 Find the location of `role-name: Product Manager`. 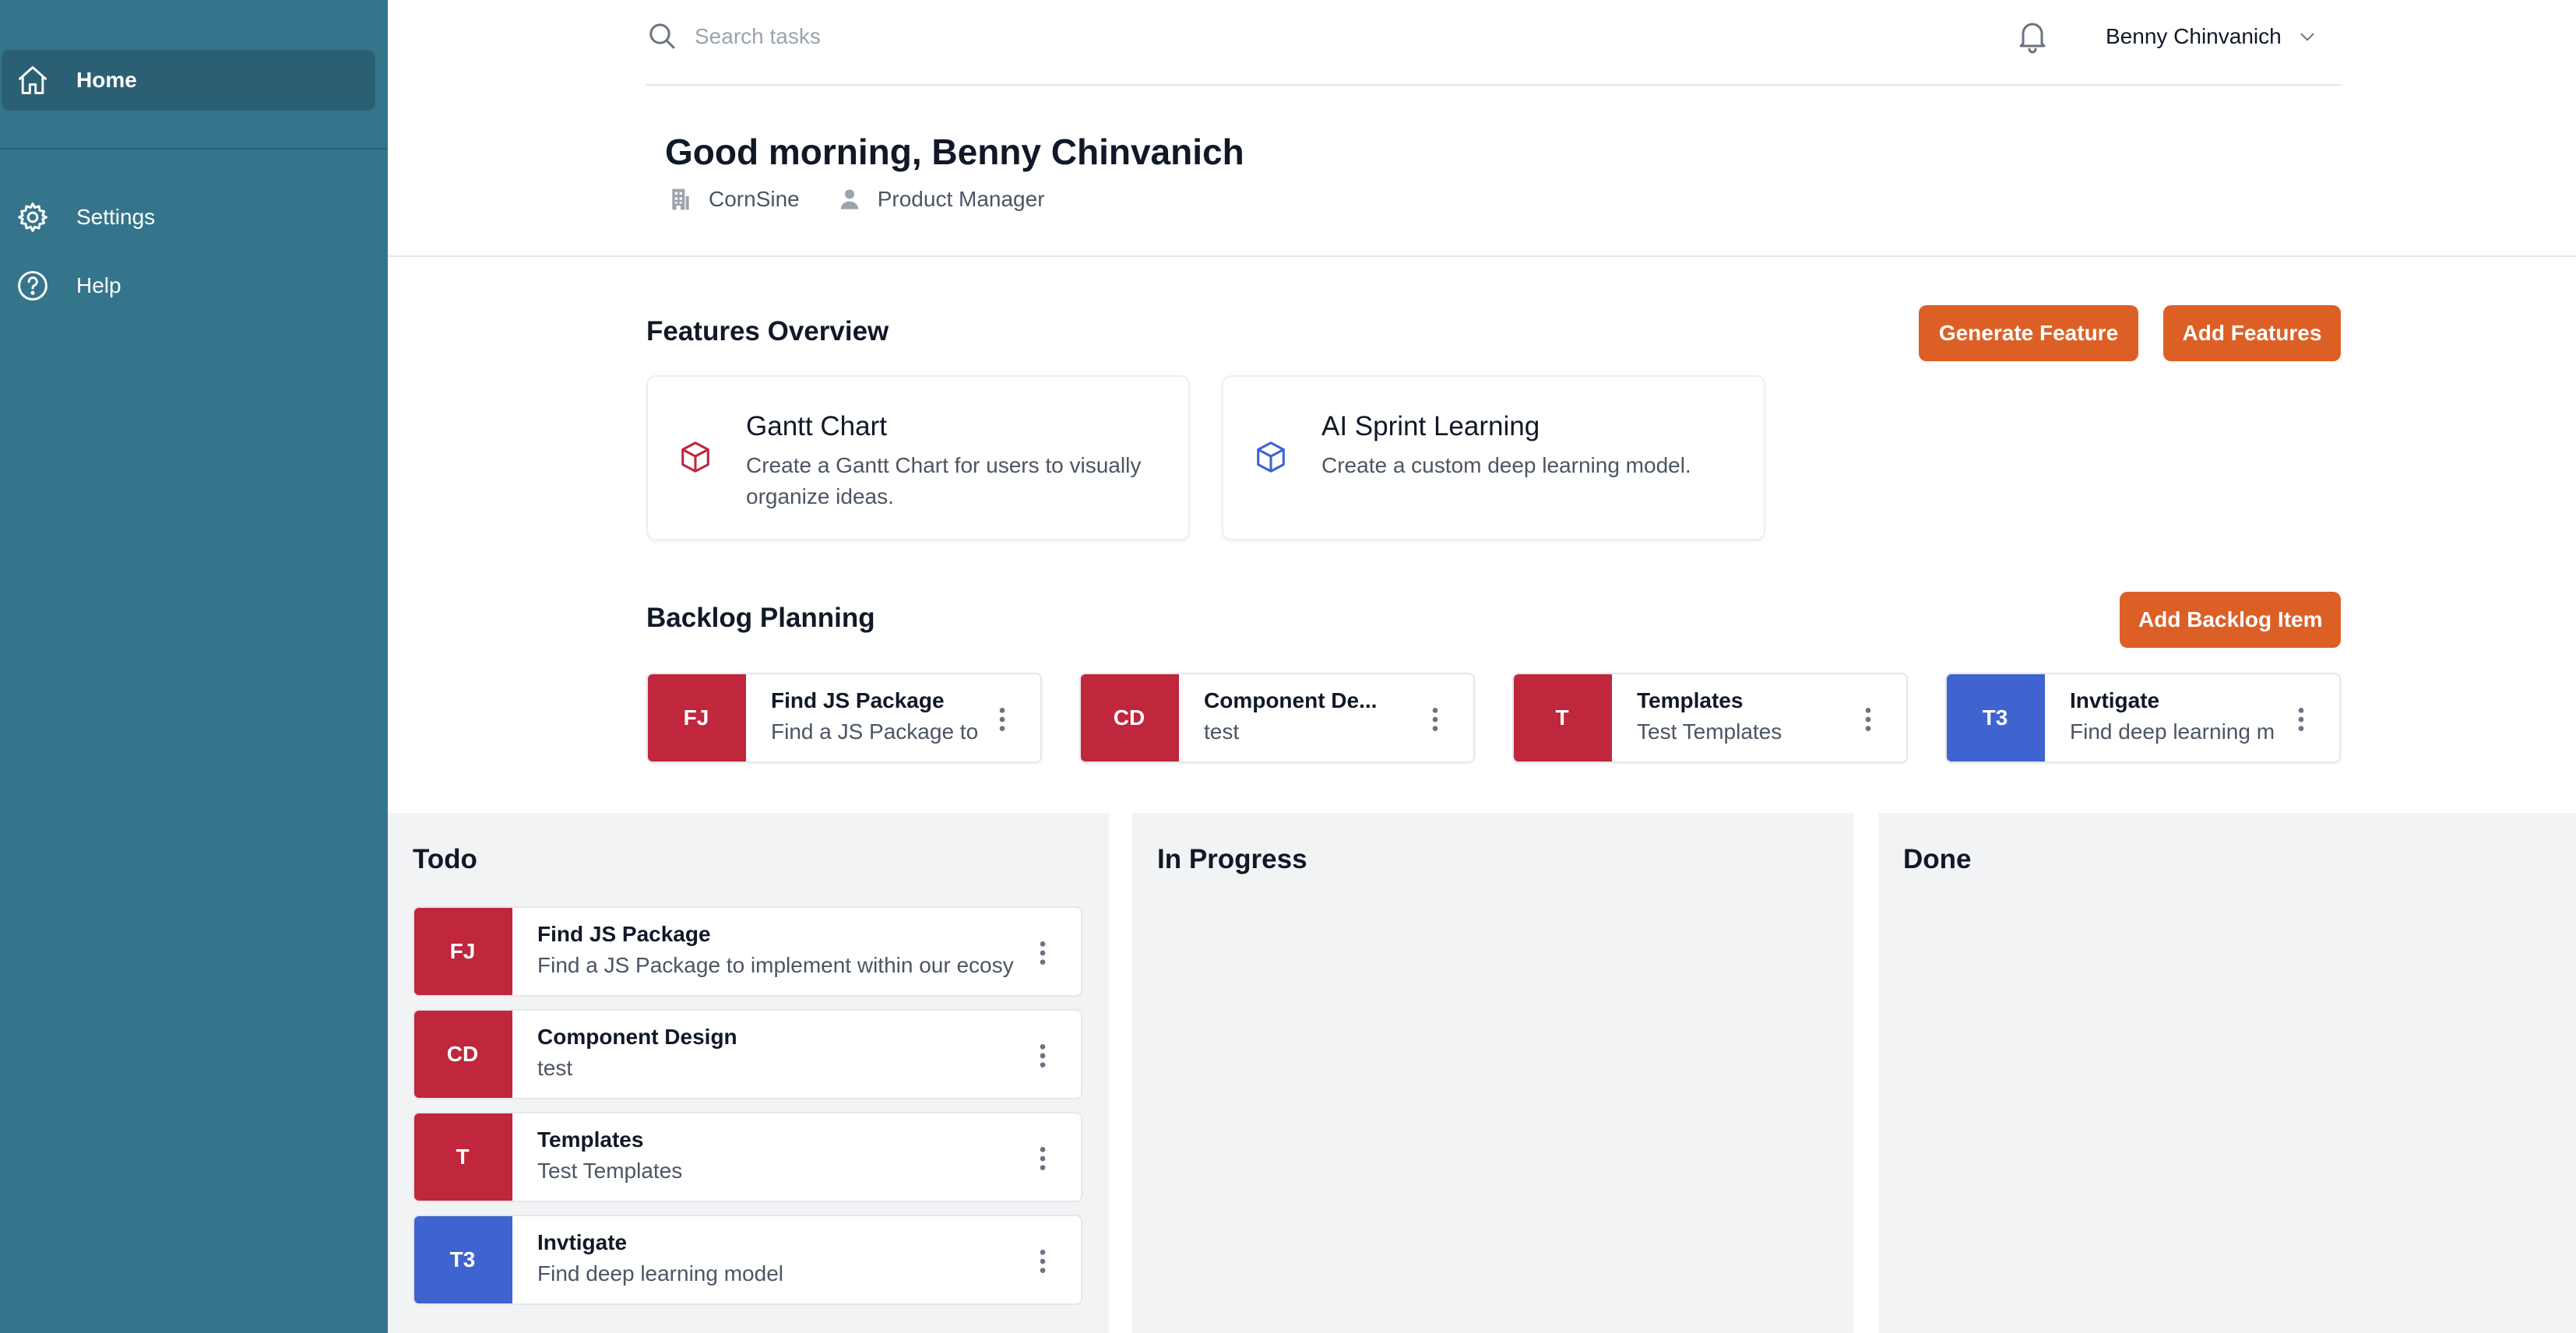

role-name: Product Manager is located at coordinates (961, 199).